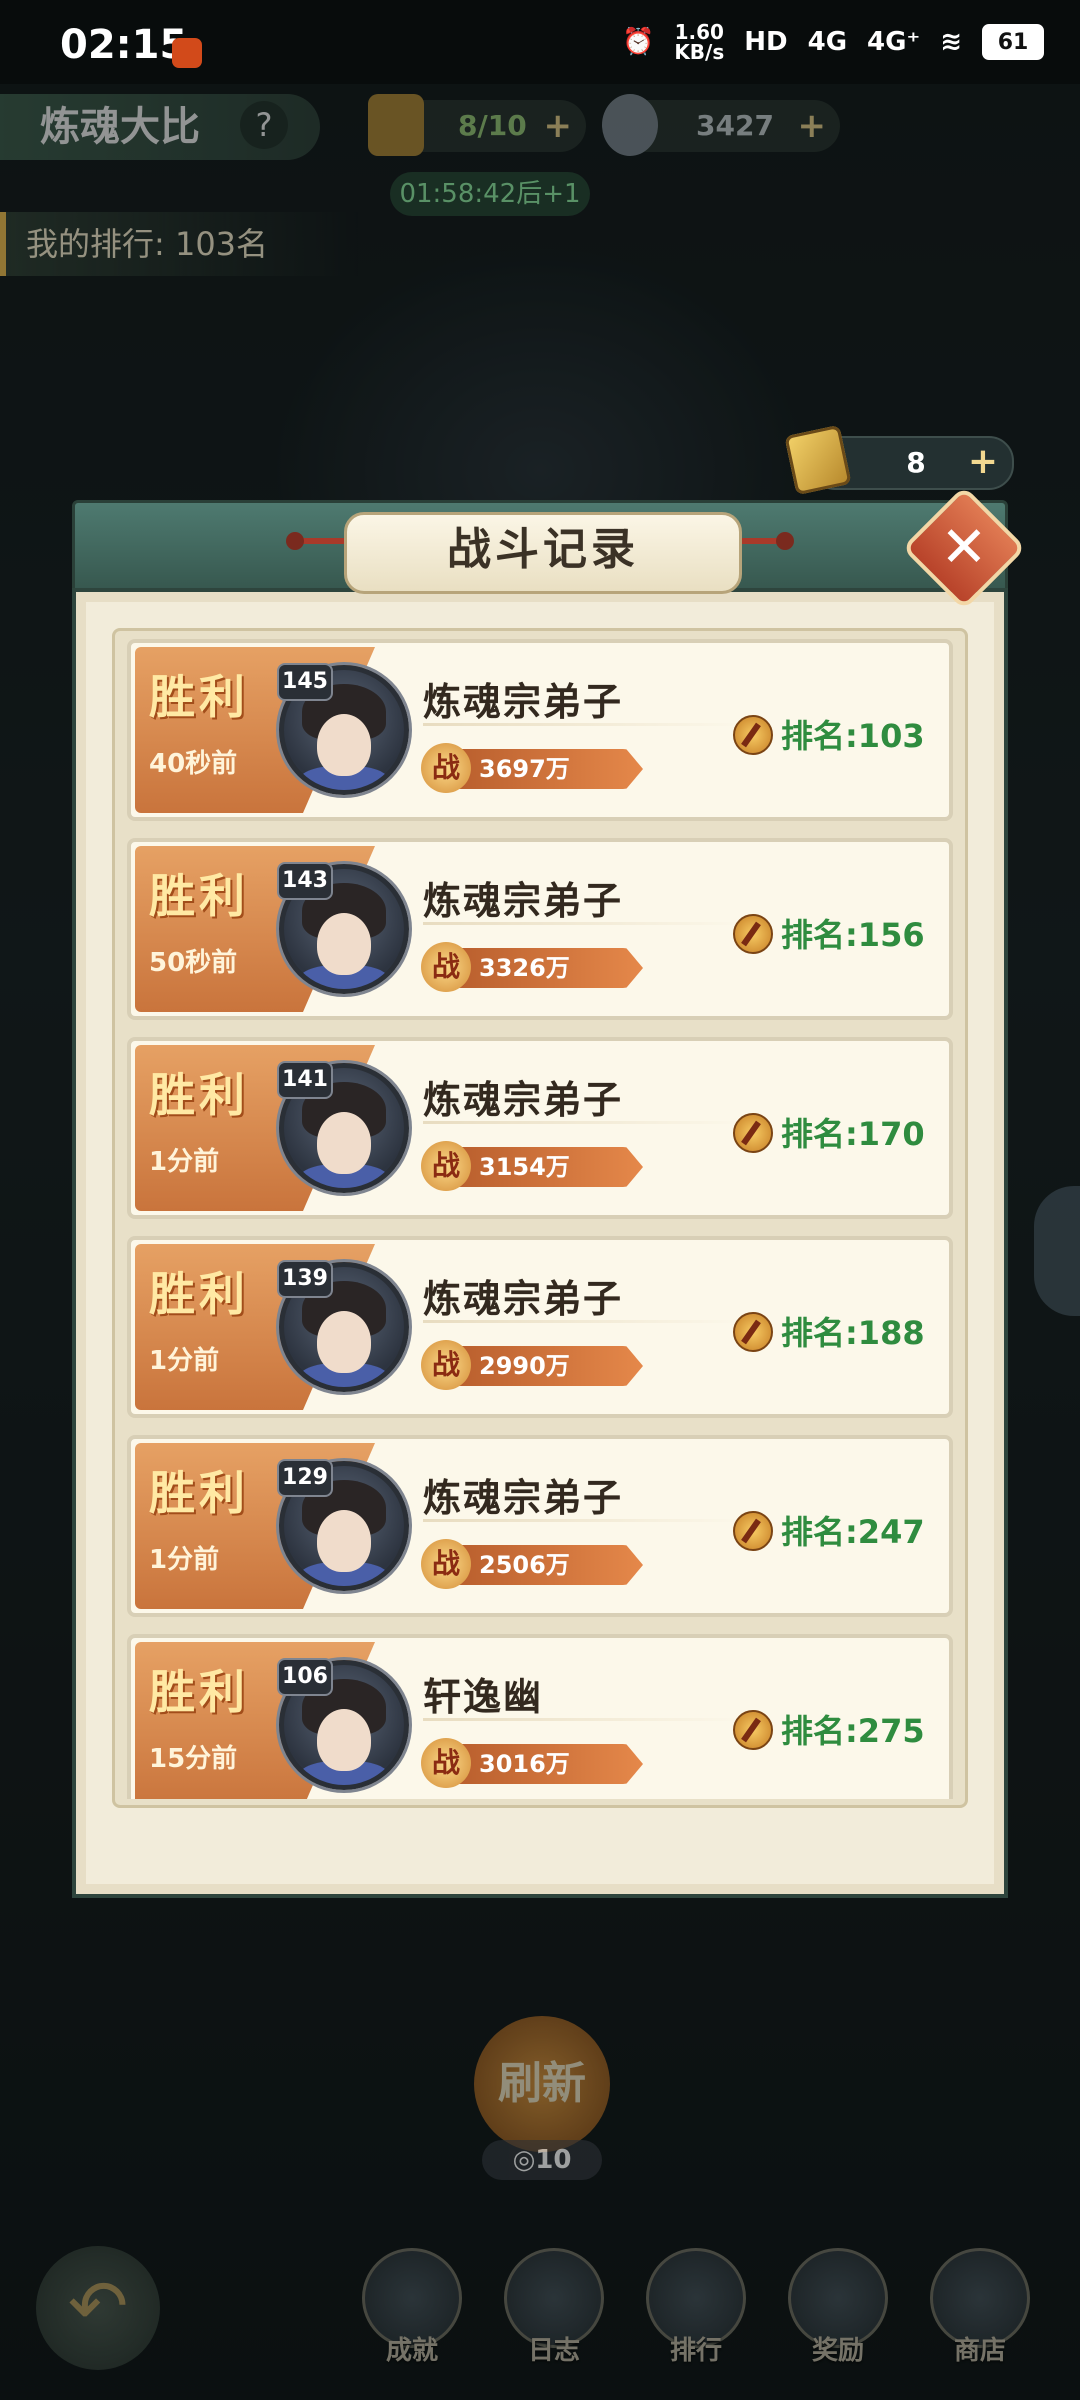 Image resolution: width=1080 pixels, height=2400 pixels. I want to click on signal-icon-2: 4G⁺, so click(894, 42).